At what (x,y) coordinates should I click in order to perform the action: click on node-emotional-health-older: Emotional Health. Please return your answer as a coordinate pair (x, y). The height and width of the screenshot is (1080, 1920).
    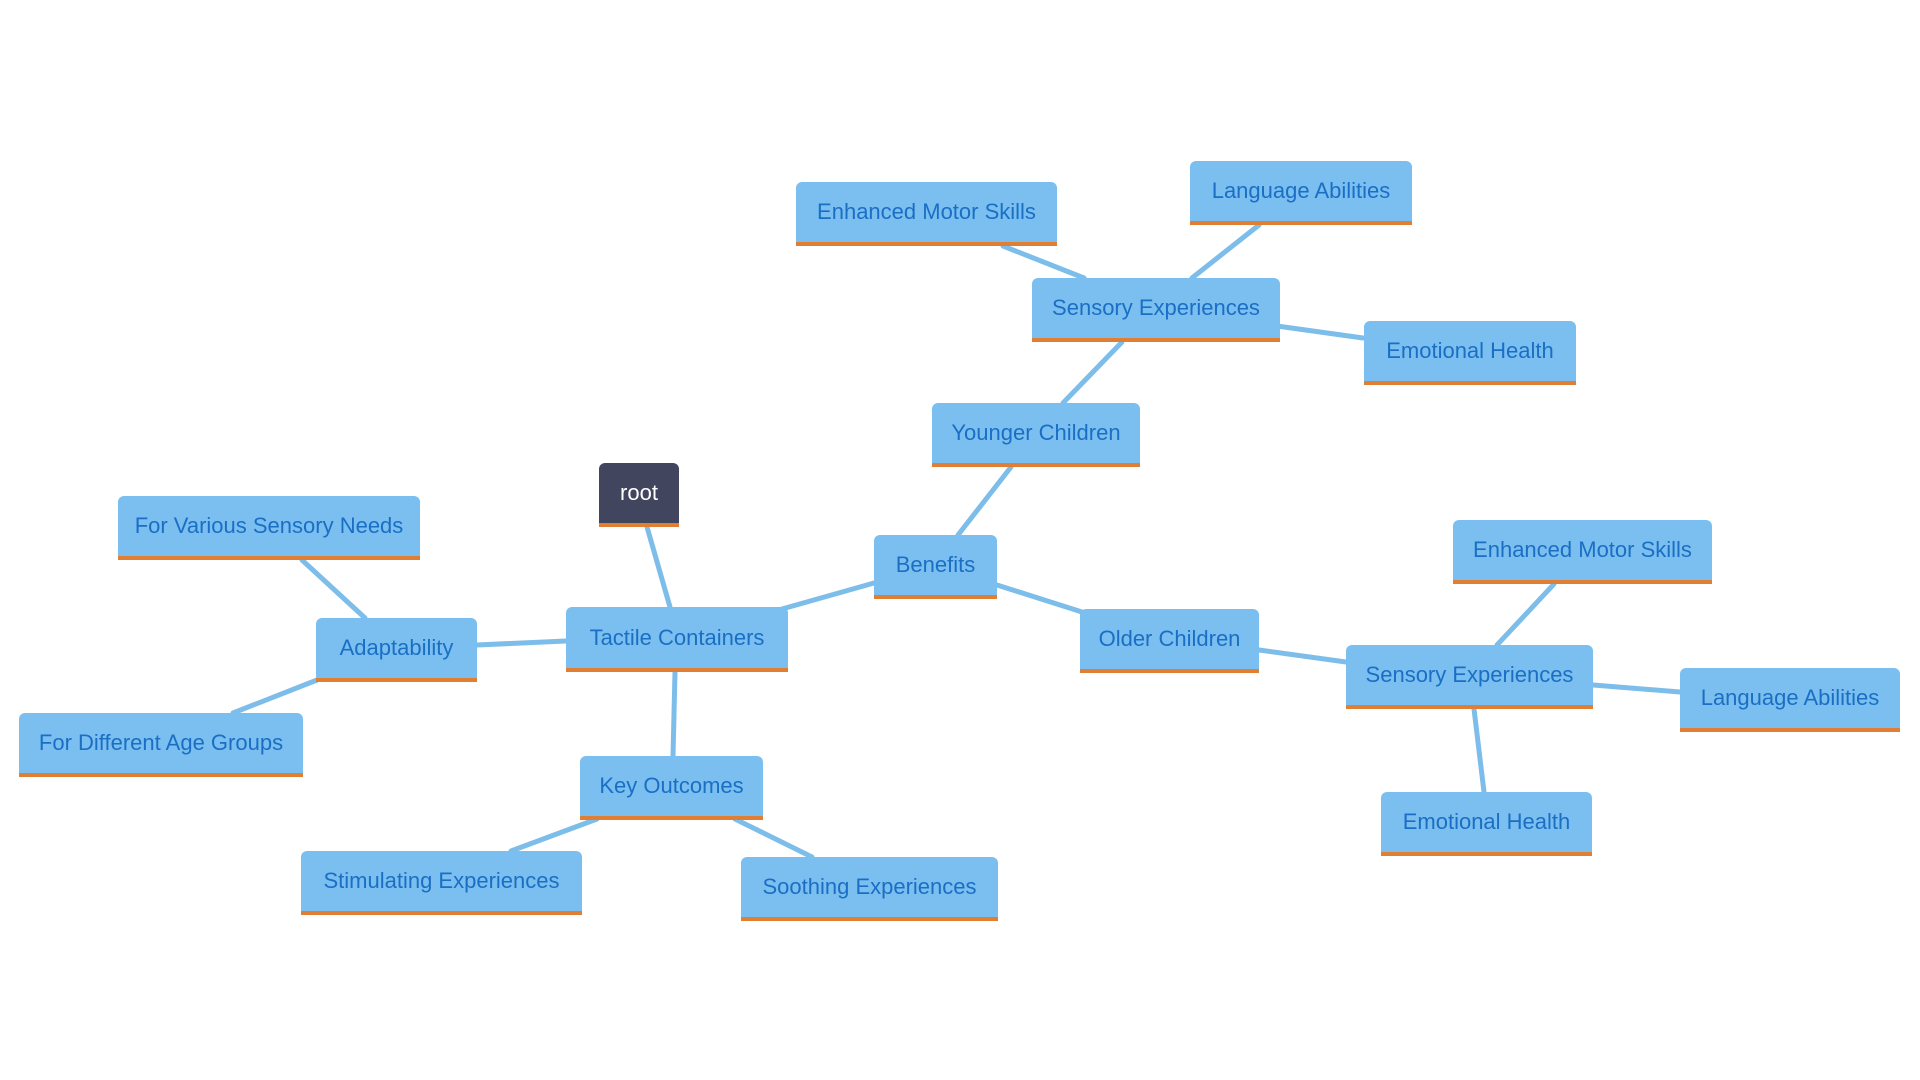
    Looking at the image, I should click on (1486, 824).